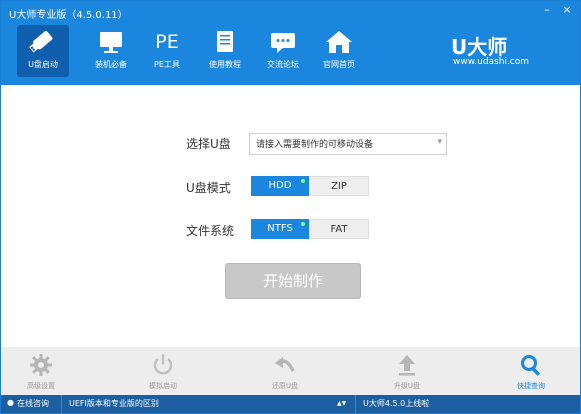 The height and width of the screenshot is (414, 581). I want to click on home-icon, so click(339, 42).